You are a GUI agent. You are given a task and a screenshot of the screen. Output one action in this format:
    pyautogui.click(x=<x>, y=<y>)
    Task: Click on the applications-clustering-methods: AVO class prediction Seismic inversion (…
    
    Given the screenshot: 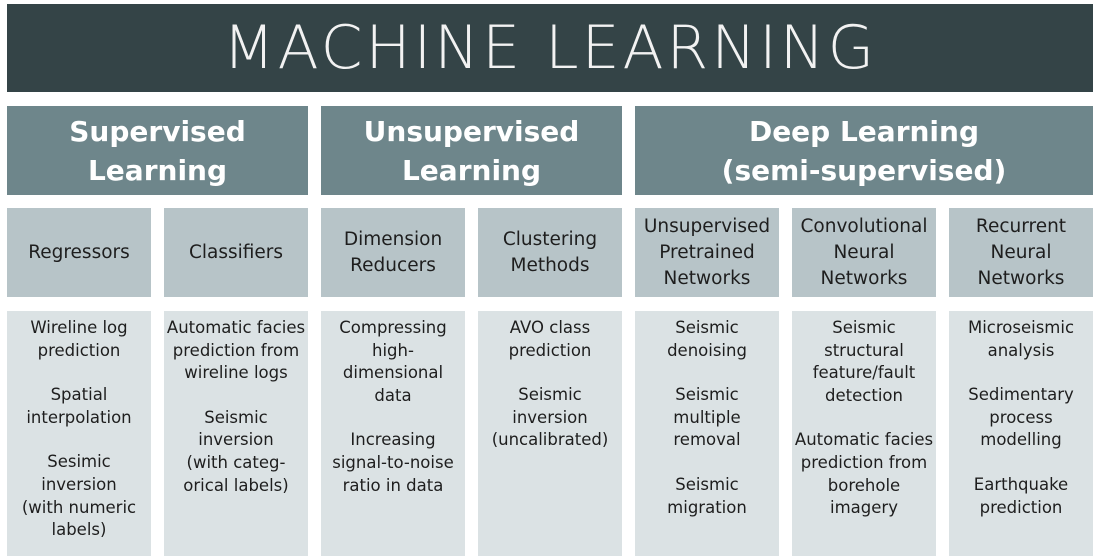 What is the action you would take?
    pyautogui.click(x=550, y=433)
    